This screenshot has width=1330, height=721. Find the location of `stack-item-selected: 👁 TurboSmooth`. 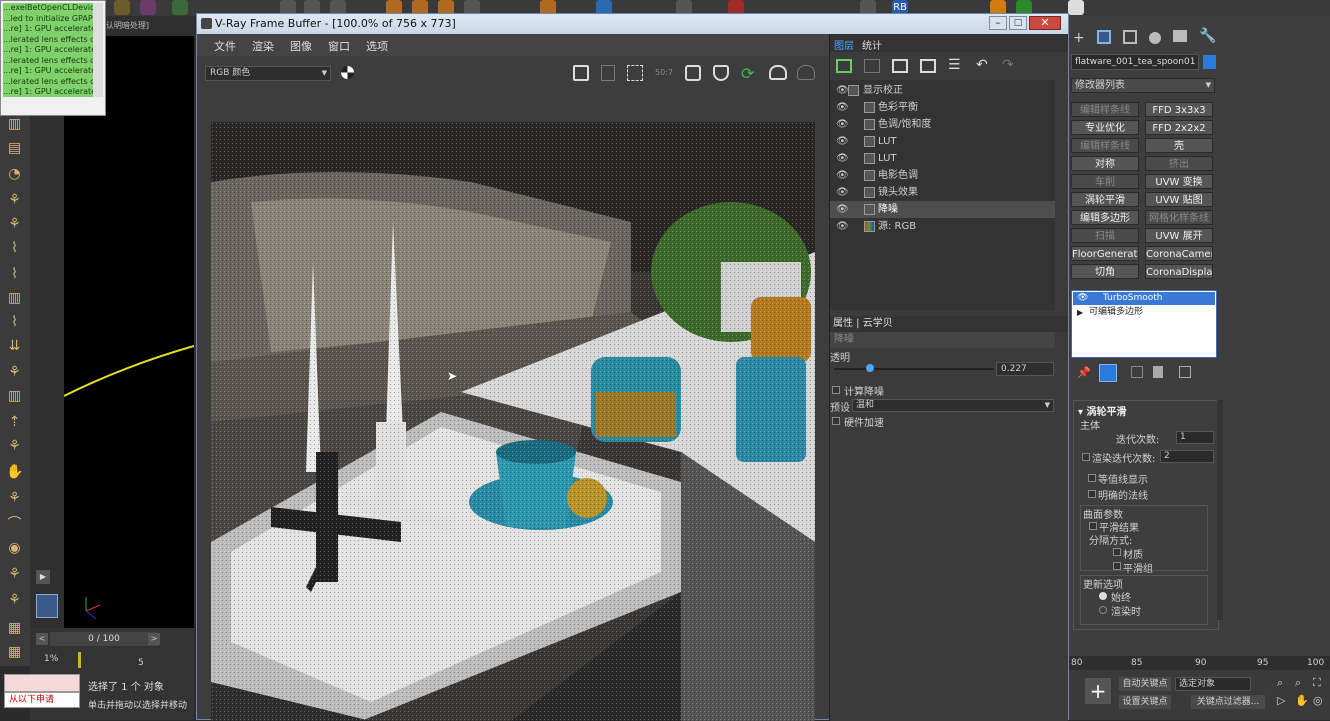

stack-item-selected: 👁 TurboSmooth is located at coordinates (1144, 298).